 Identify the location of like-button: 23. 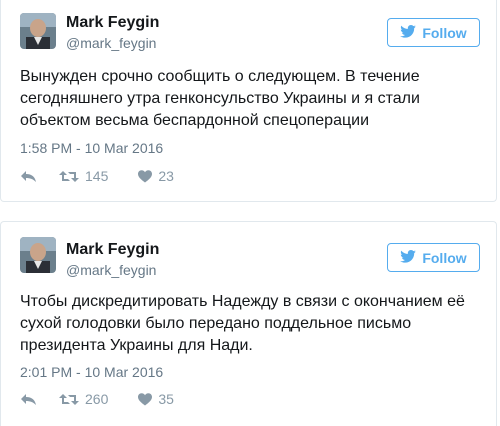
(156, 176).